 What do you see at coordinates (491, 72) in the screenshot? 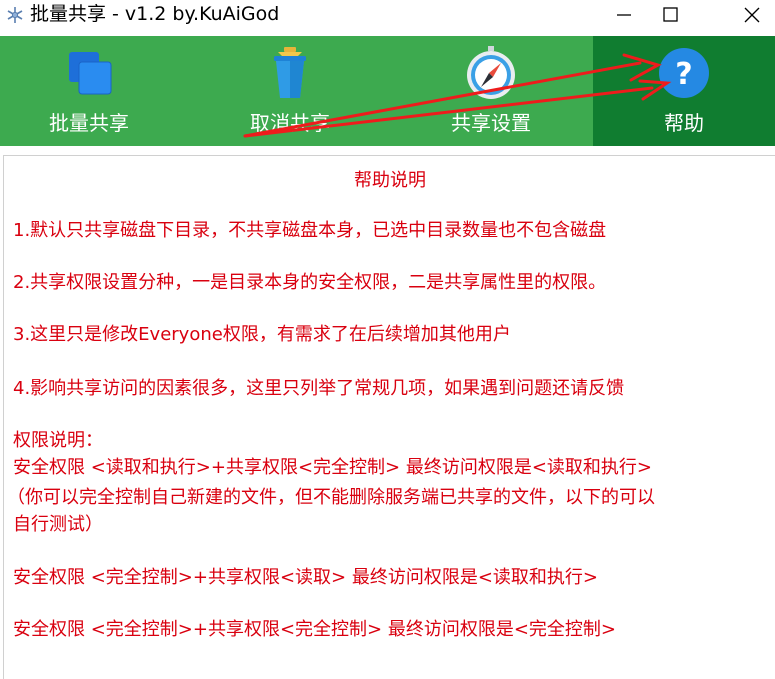
I see `compass-icon` at bounding box center [491, 72].